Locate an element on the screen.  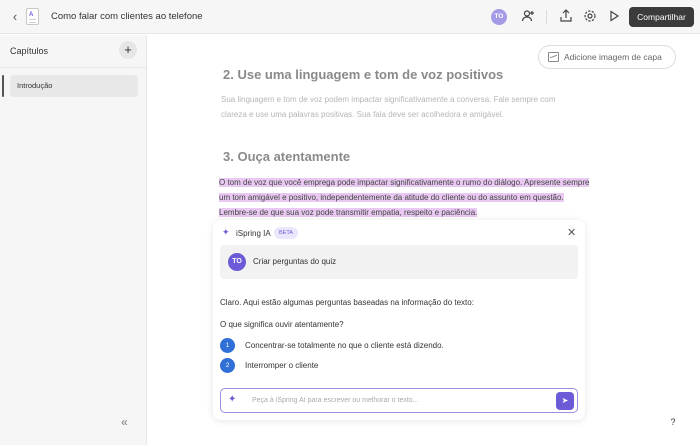
input-sparkle-icon: ✦ is located at coordinates (232, 399).